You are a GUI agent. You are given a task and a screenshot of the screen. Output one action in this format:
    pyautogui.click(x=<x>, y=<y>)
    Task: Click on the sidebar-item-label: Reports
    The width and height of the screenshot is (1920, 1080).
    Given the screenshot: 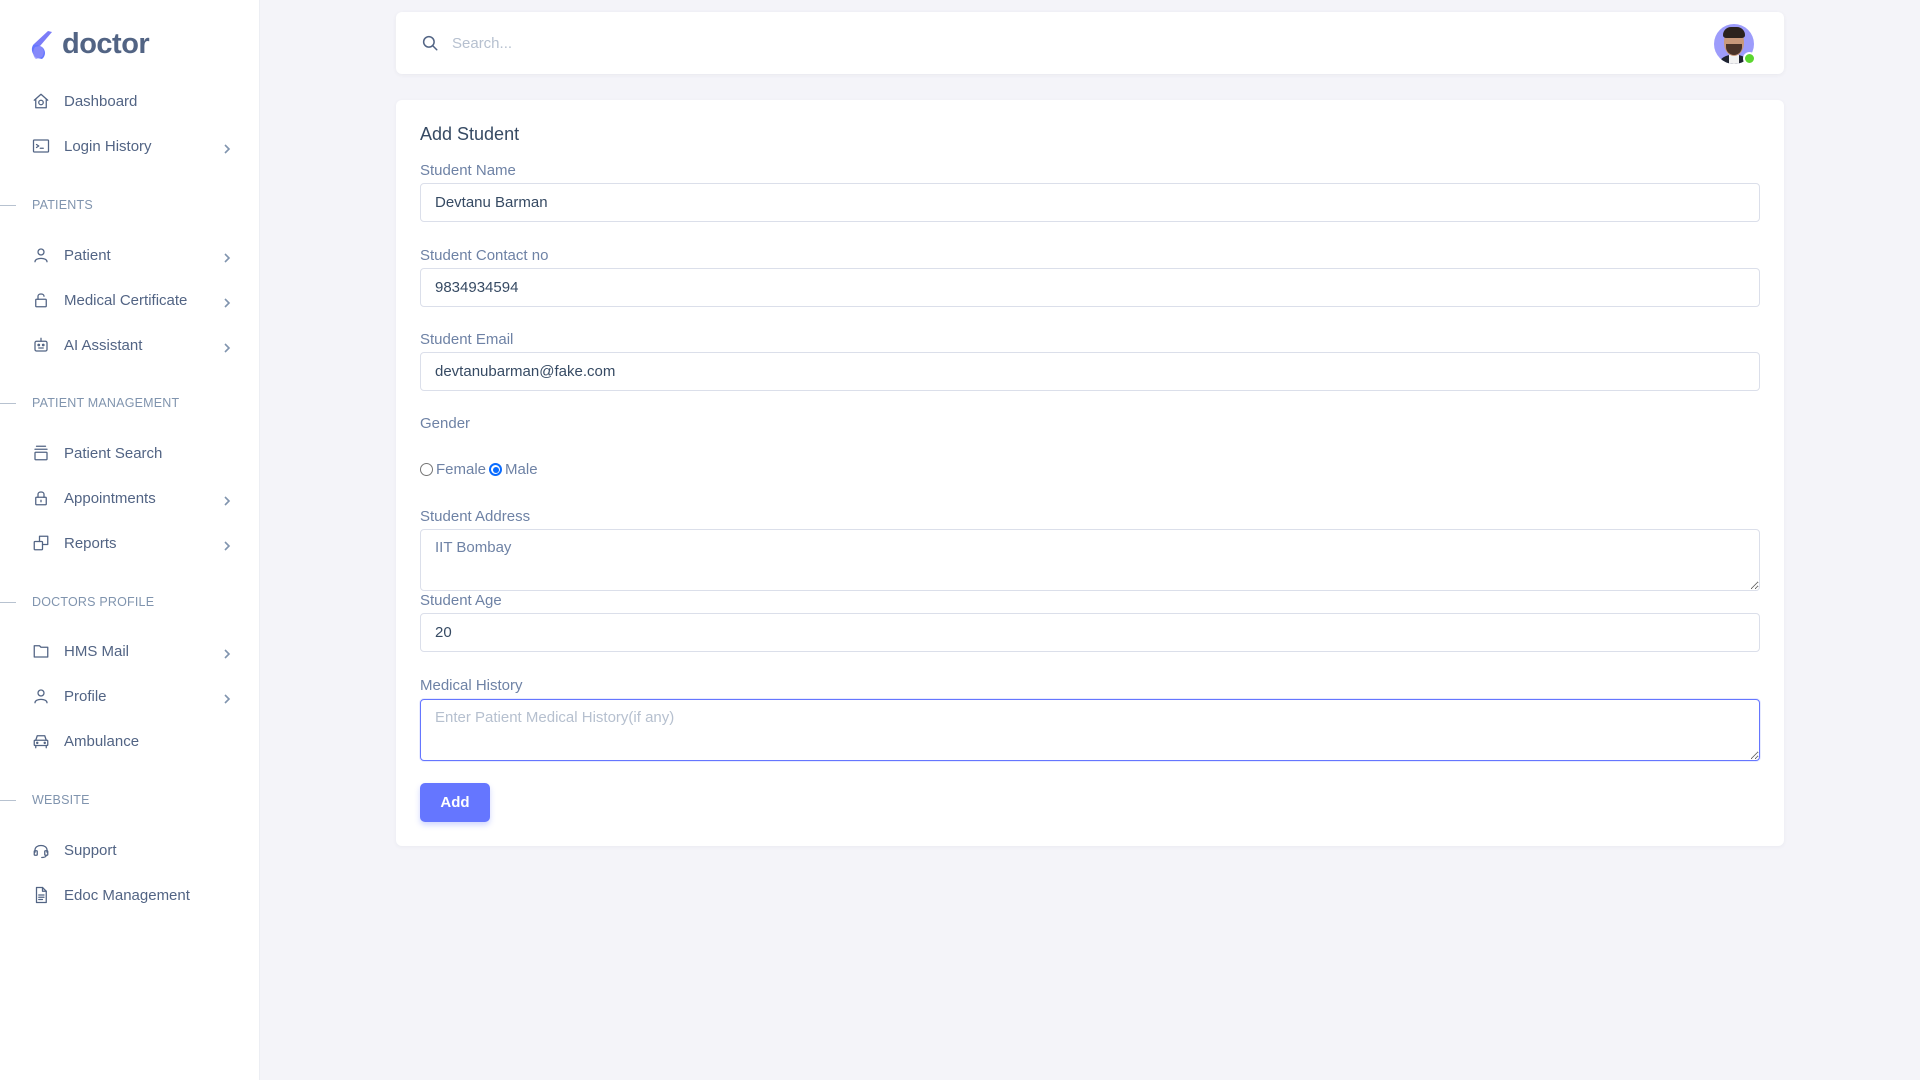 What is the action you would take?
    pyautogui.click(x=90, y=543)
    